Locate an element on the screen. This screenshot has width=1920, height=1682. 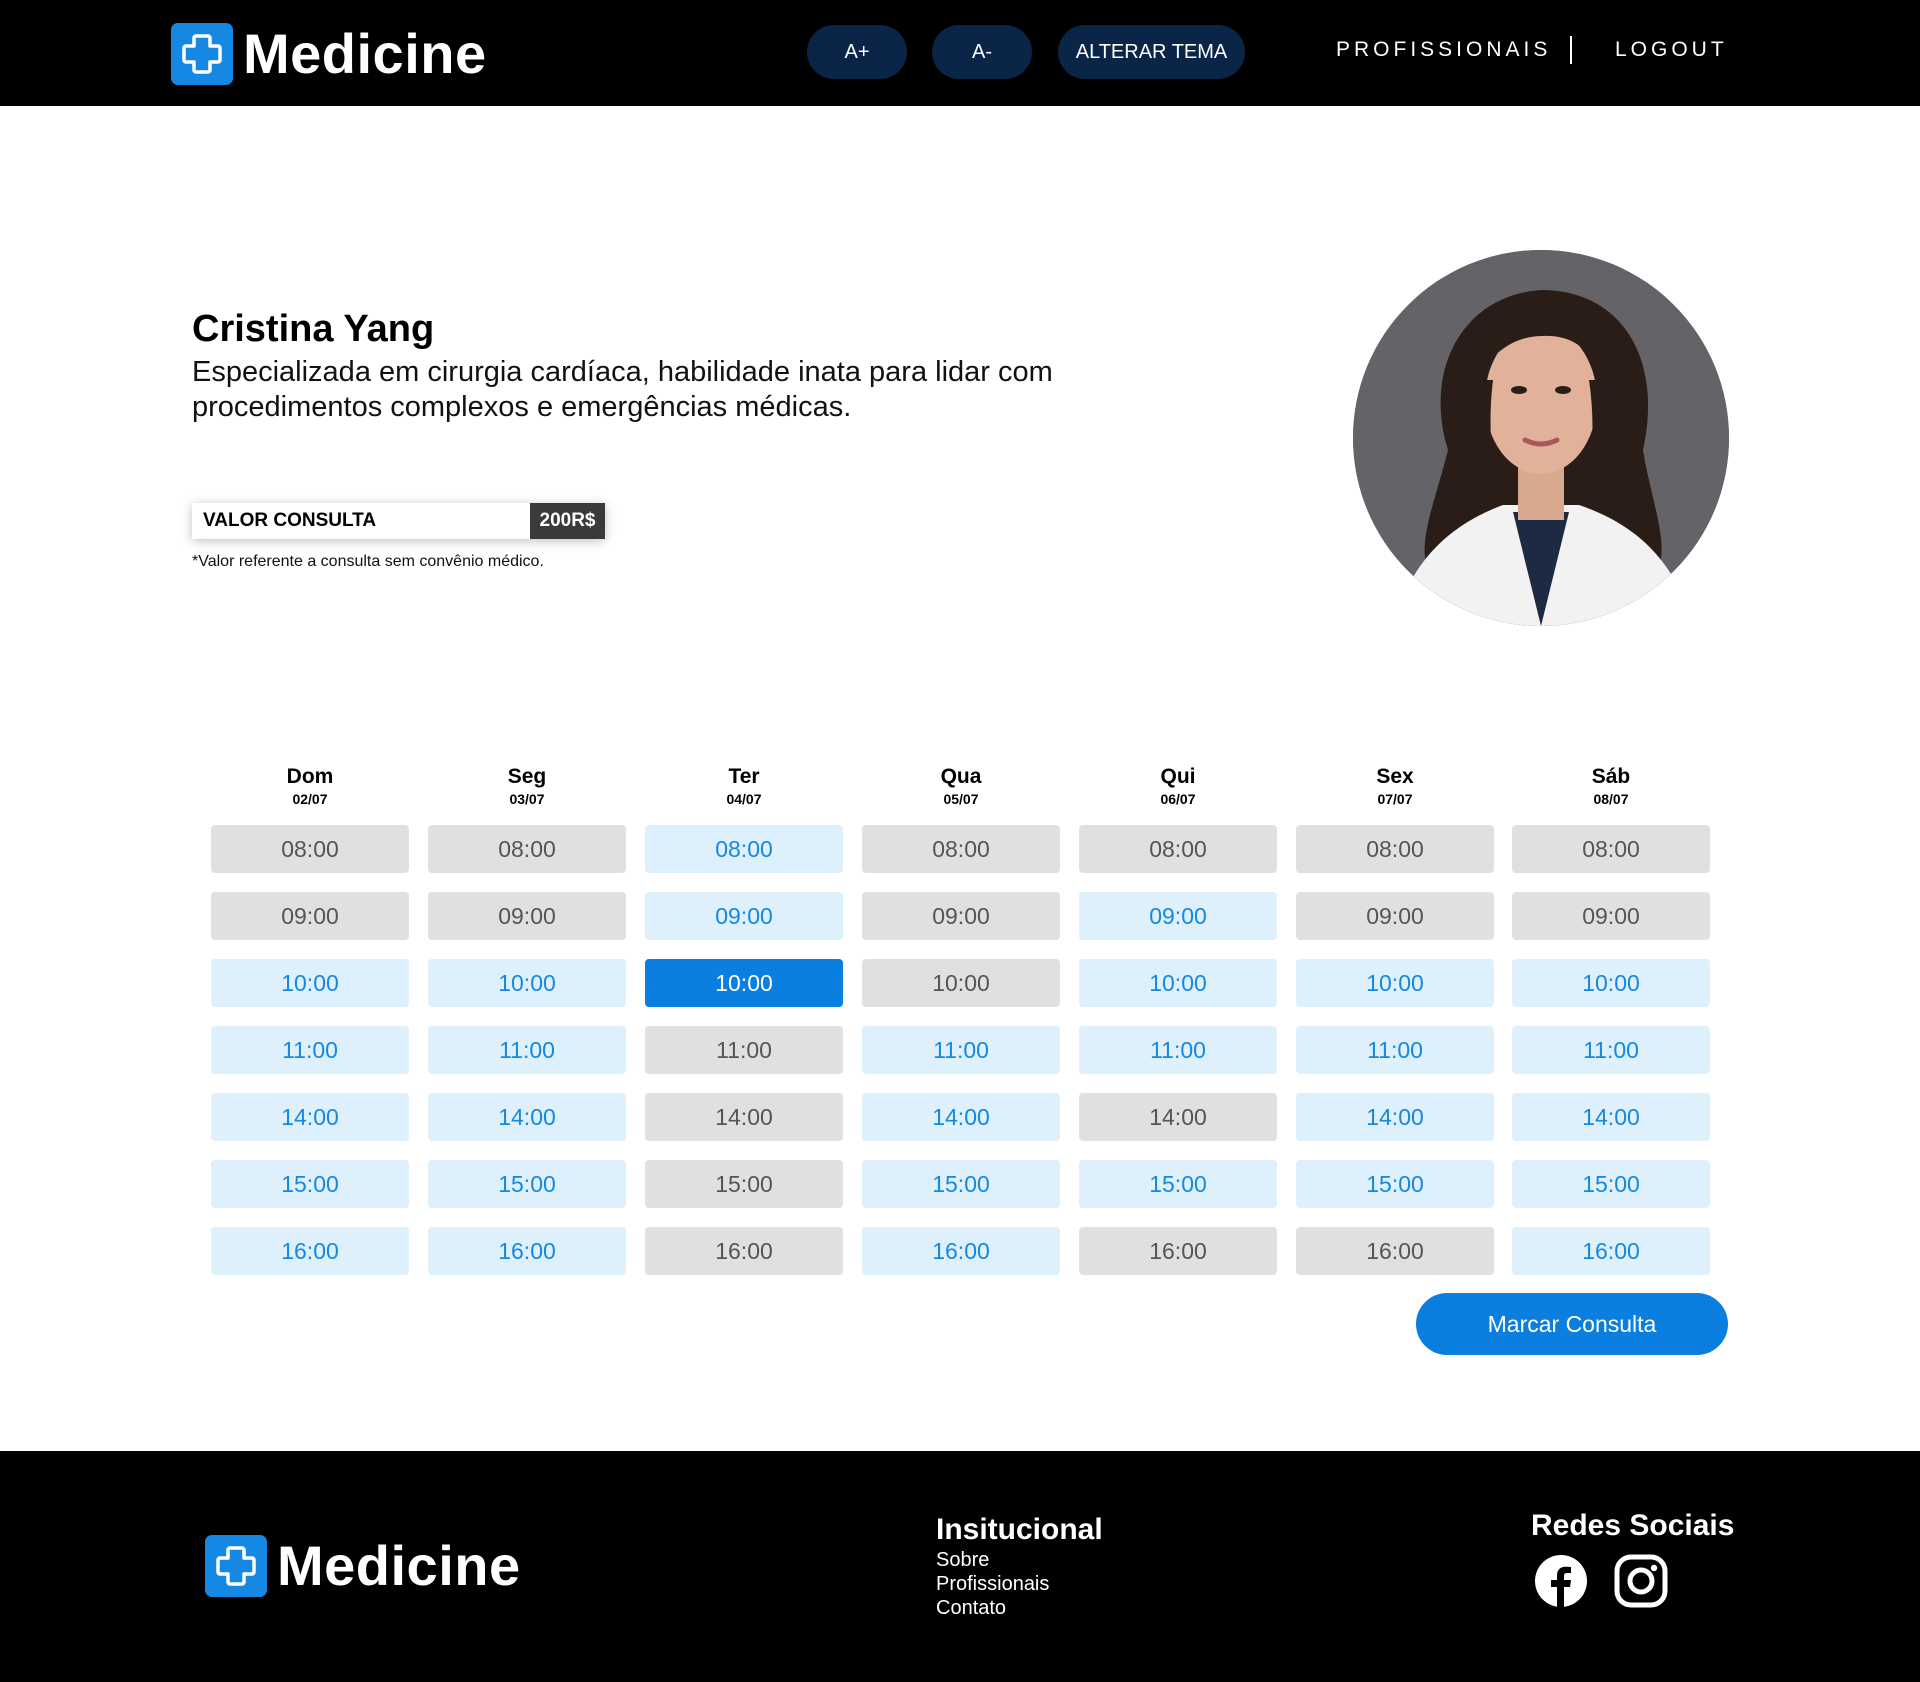
footer-links: Sobre Profissionais Contato is located at coordinates (992, 1584).